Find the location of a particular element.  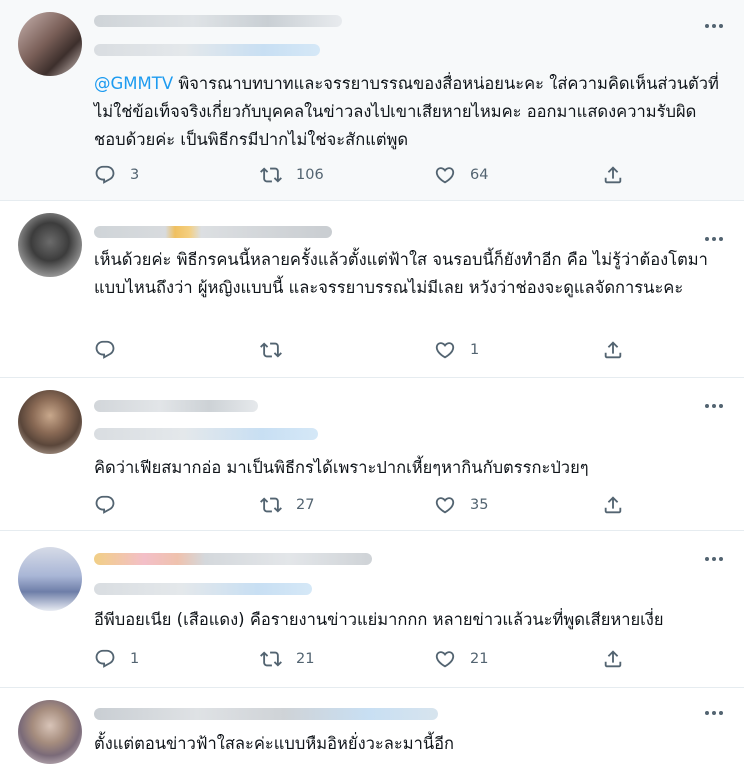

retweet-count: 21 is located at coordinates (305, 659).